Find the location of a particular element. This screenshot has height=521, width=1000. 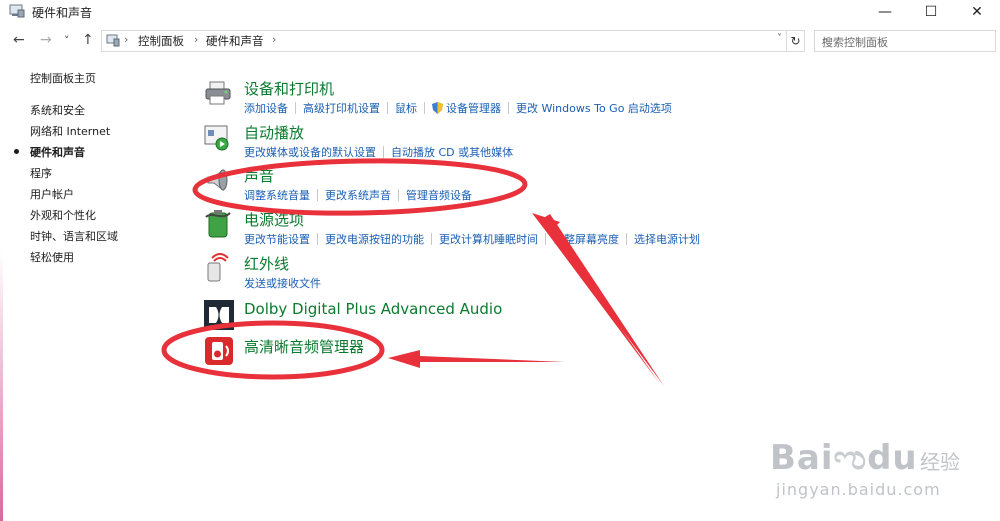

link-device-manager: 设备管理器 is located at coordinates (466, 108).